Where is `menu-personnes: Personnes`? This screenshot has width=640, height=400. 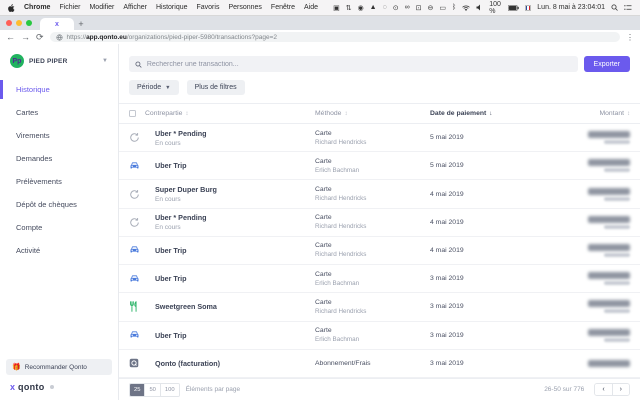
menu-personnes: Personnes is located at coordinates (244, 7).